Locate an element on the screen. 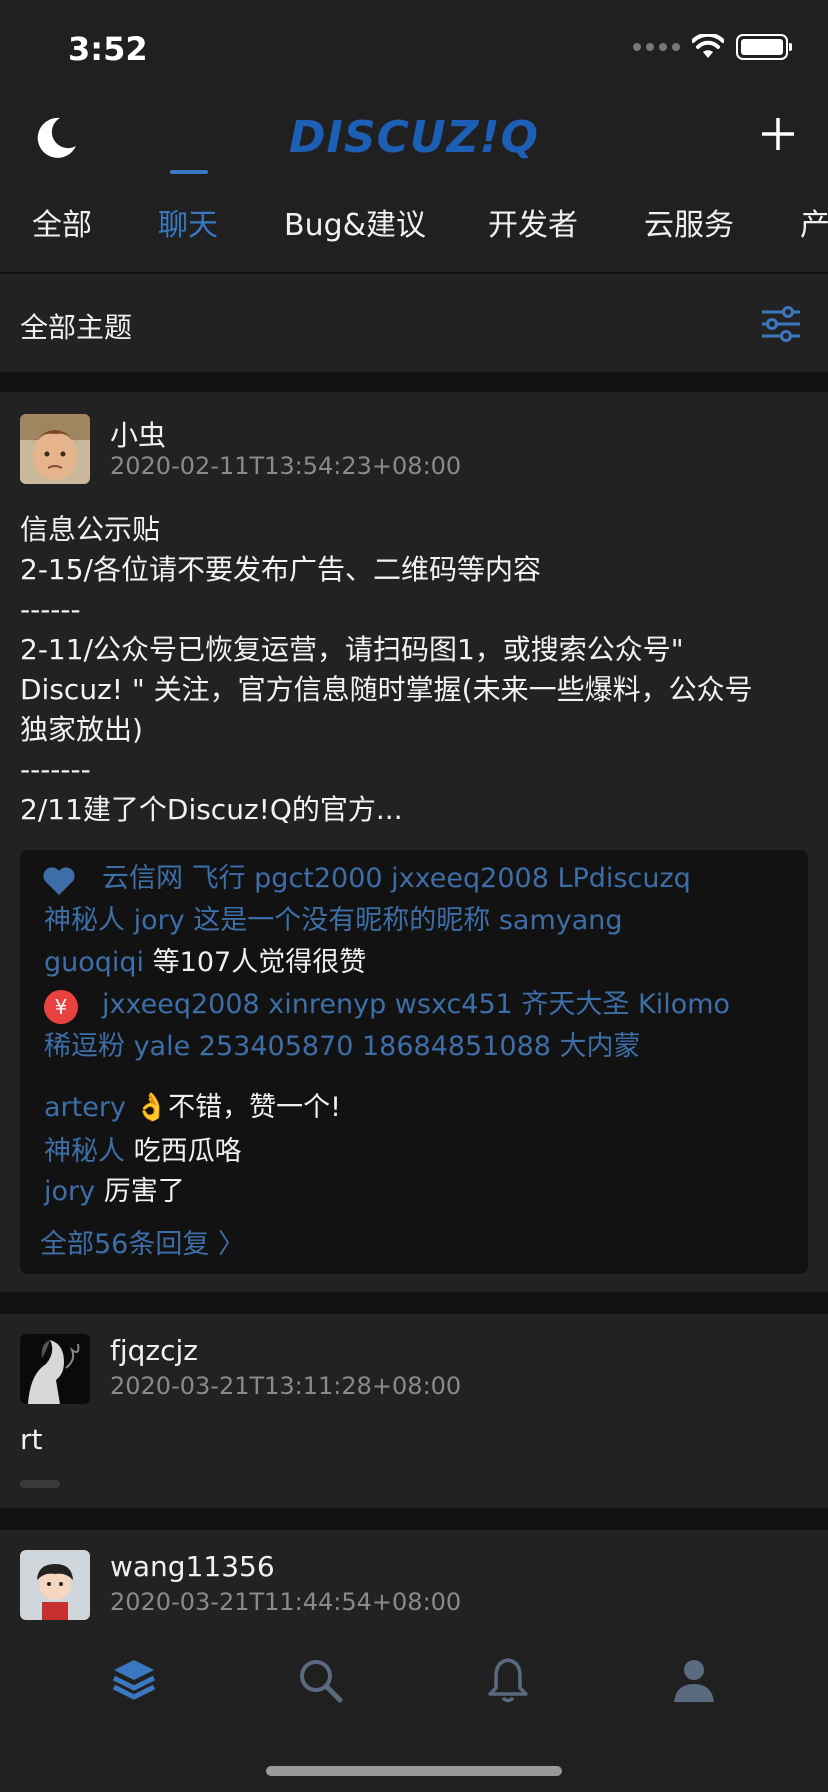 This screenshot has height=1792, width=828. username: fjqzcjz is located at coordinates (154, 1350).